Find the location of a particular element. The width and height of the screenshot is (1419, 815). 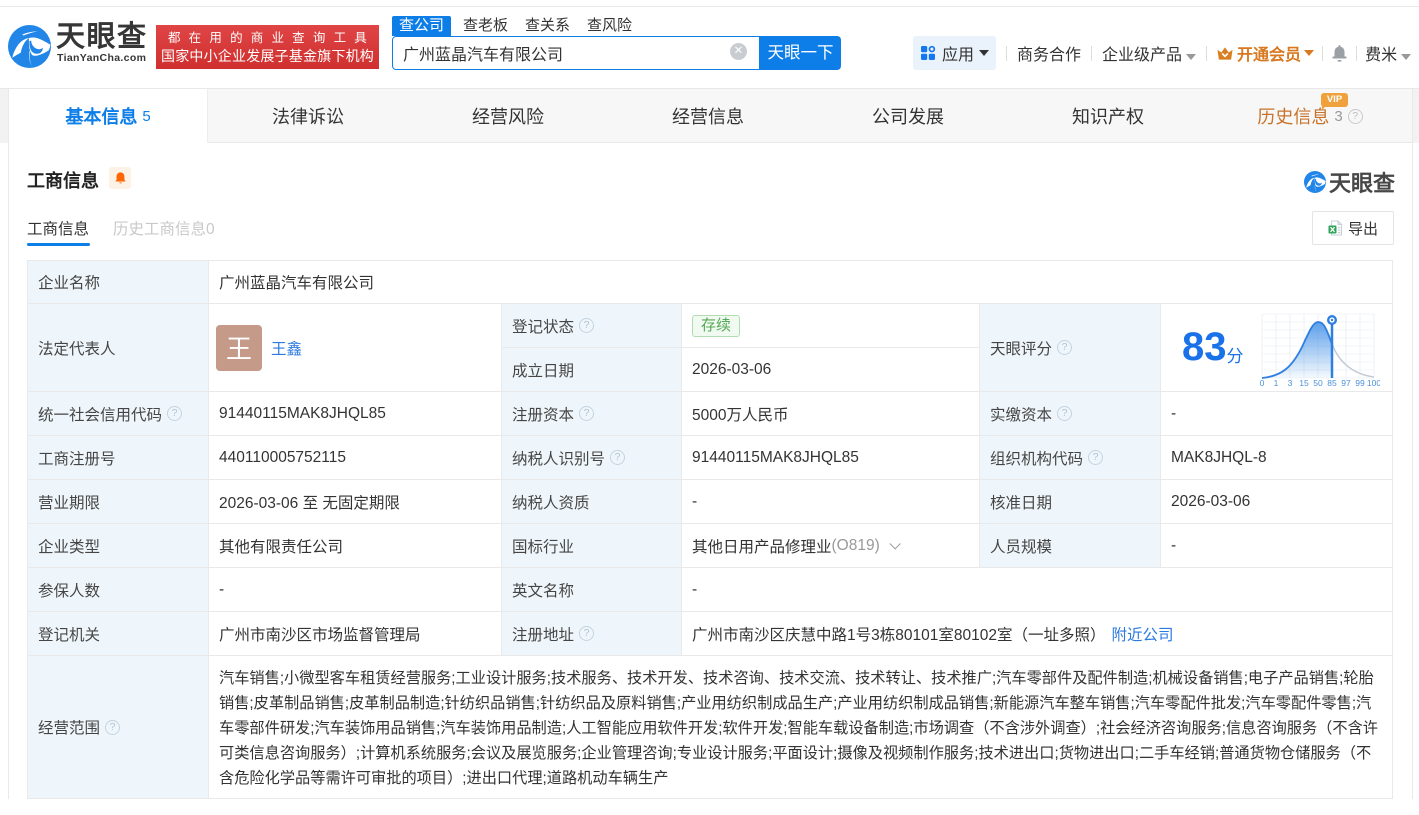

svg-text: 100 is located at coordinates (1372, 383).